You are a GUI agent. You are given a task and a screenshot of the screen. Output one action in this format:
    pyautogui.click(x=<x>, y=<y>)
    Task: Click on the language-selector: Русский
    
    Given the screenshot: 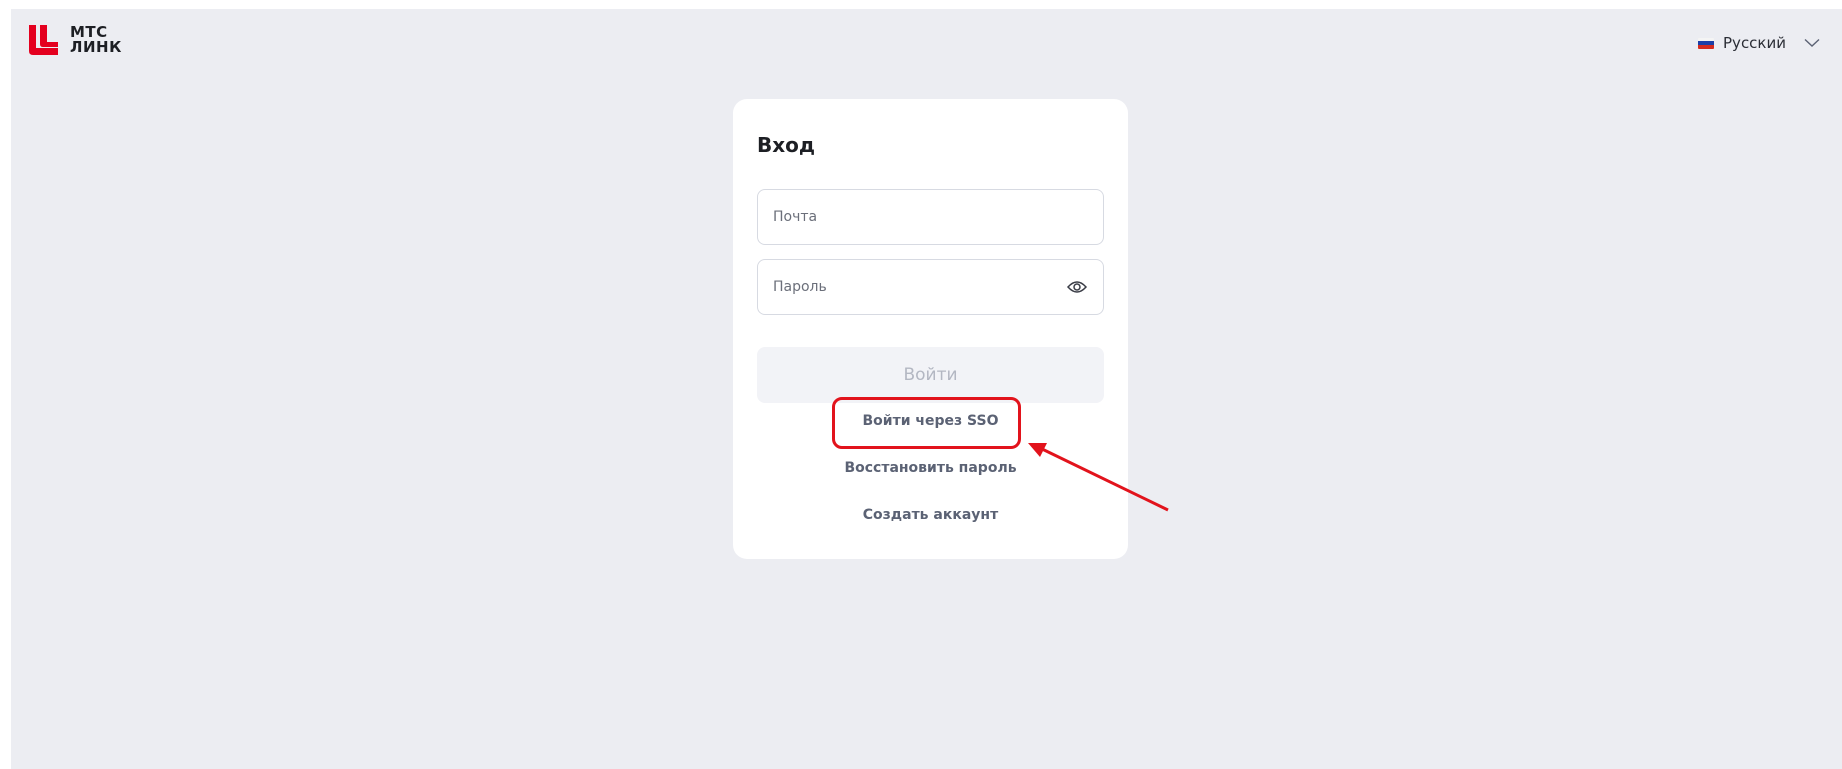 What is the action you would take?
    pyautogui.click(x=1759, y=43)
    